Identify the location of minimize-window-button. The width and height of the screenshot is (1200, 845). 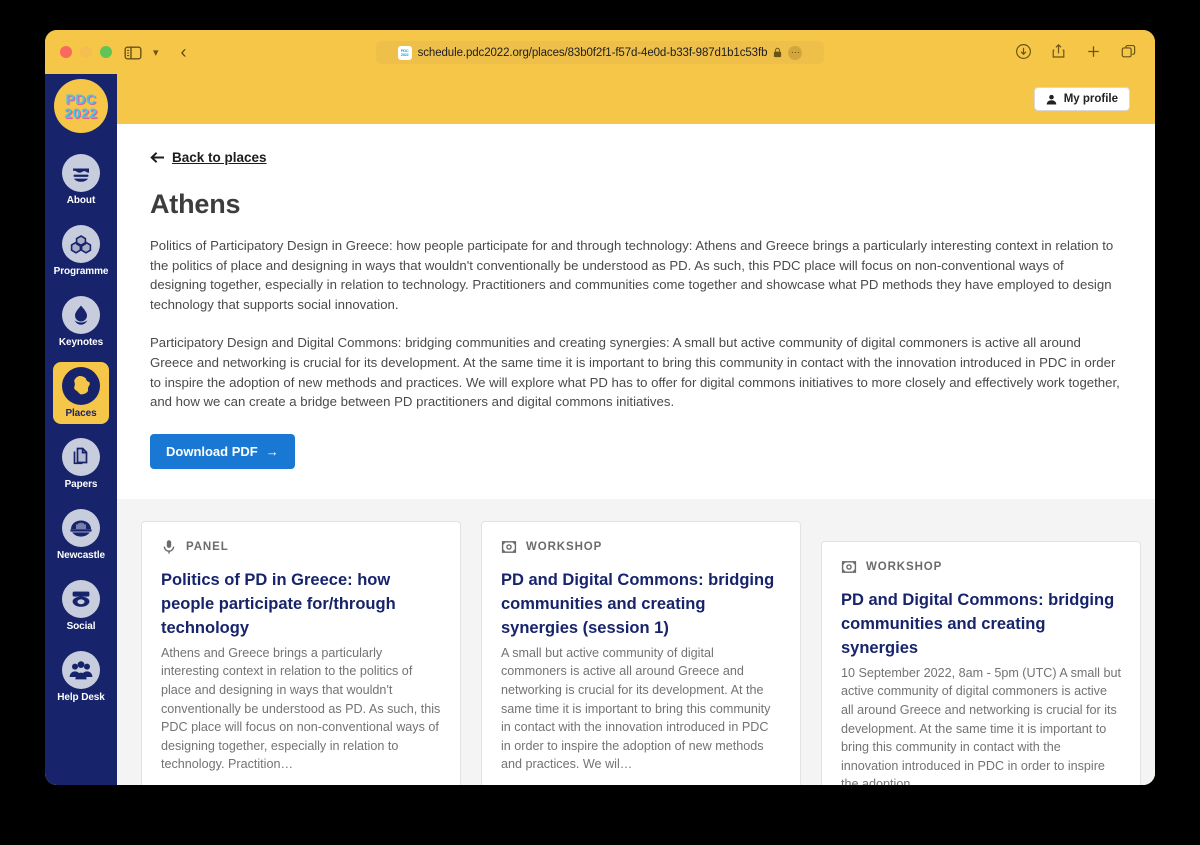
(86, 52).